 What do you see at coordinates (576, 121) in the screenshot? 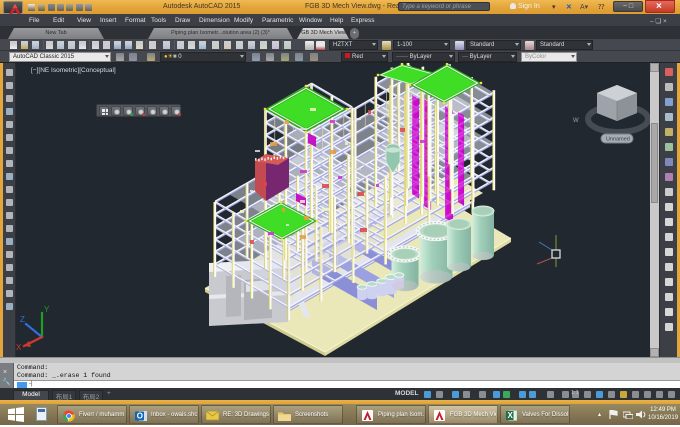
I see `svg-text: W` at bounding box center [576, 121].